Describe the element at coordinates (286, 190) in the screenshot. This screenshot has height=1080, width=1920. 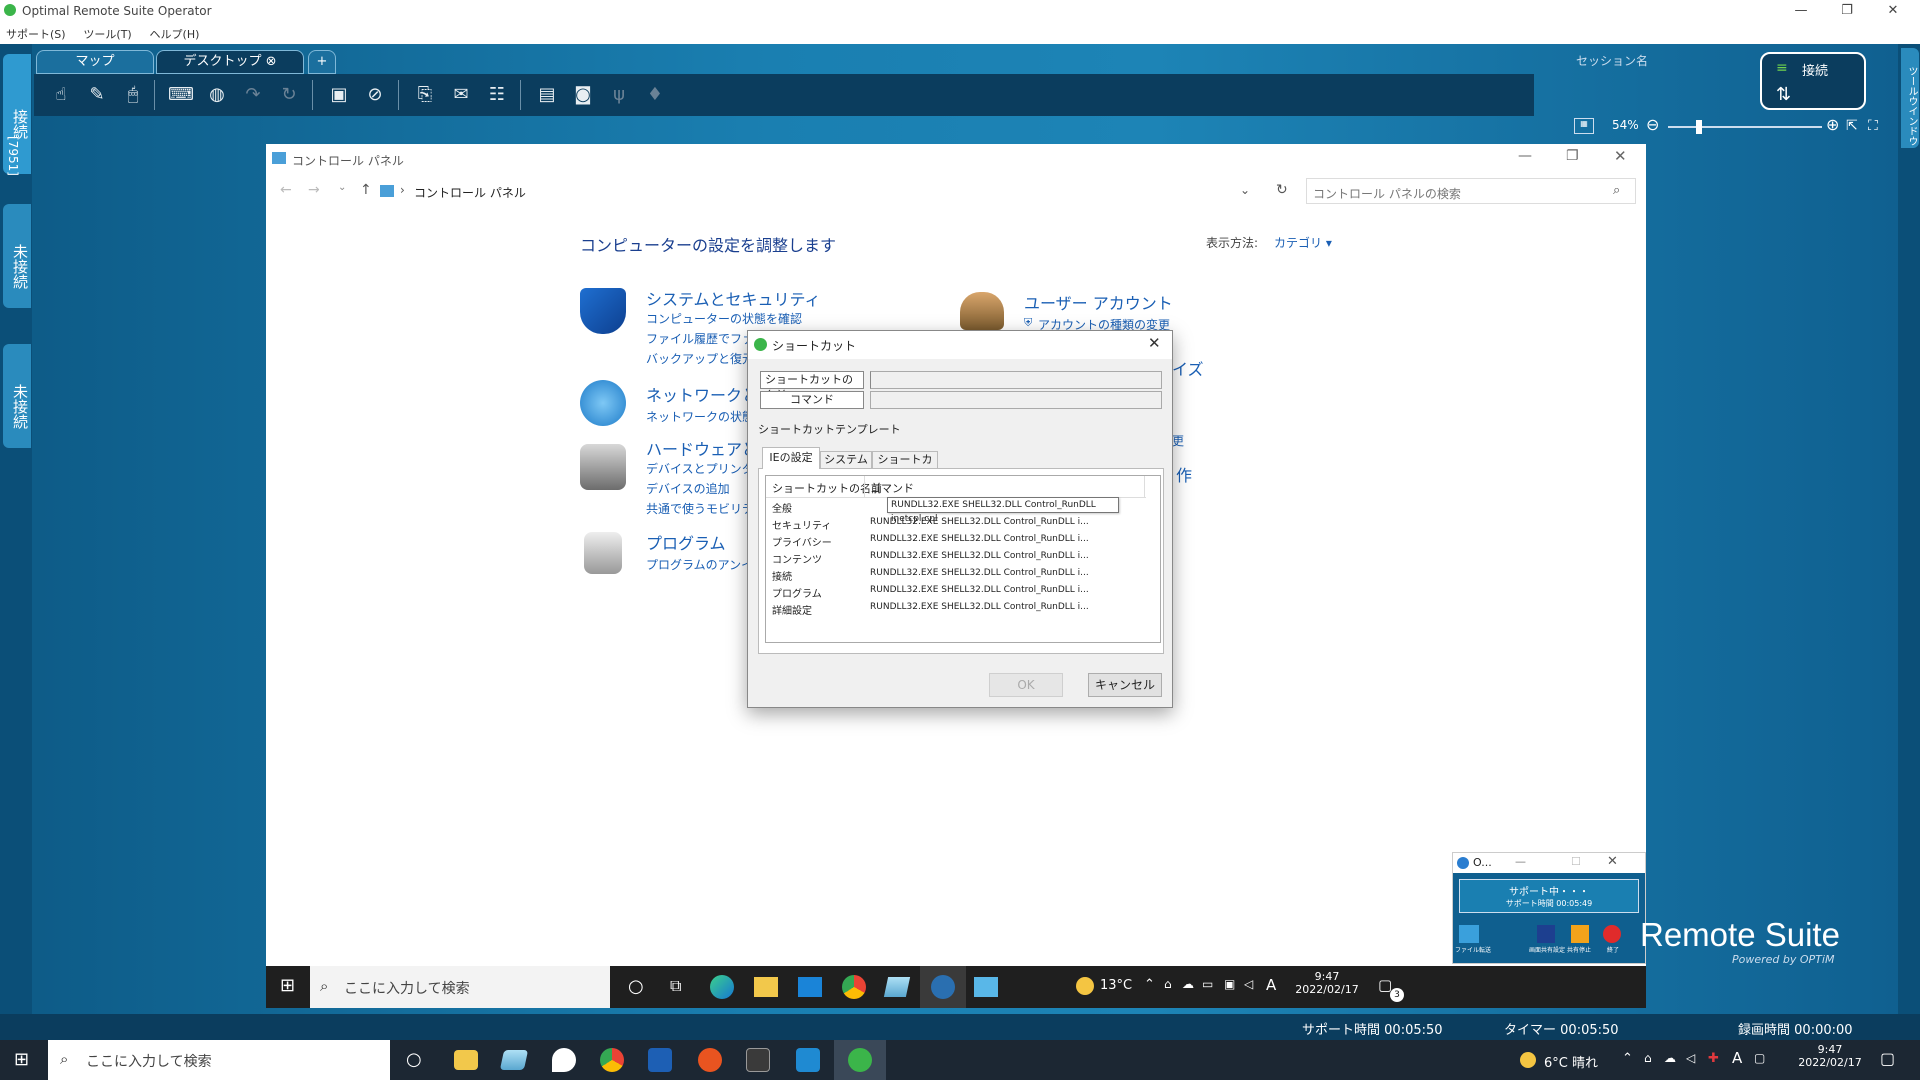
I see `back-icon: ←` at that location.